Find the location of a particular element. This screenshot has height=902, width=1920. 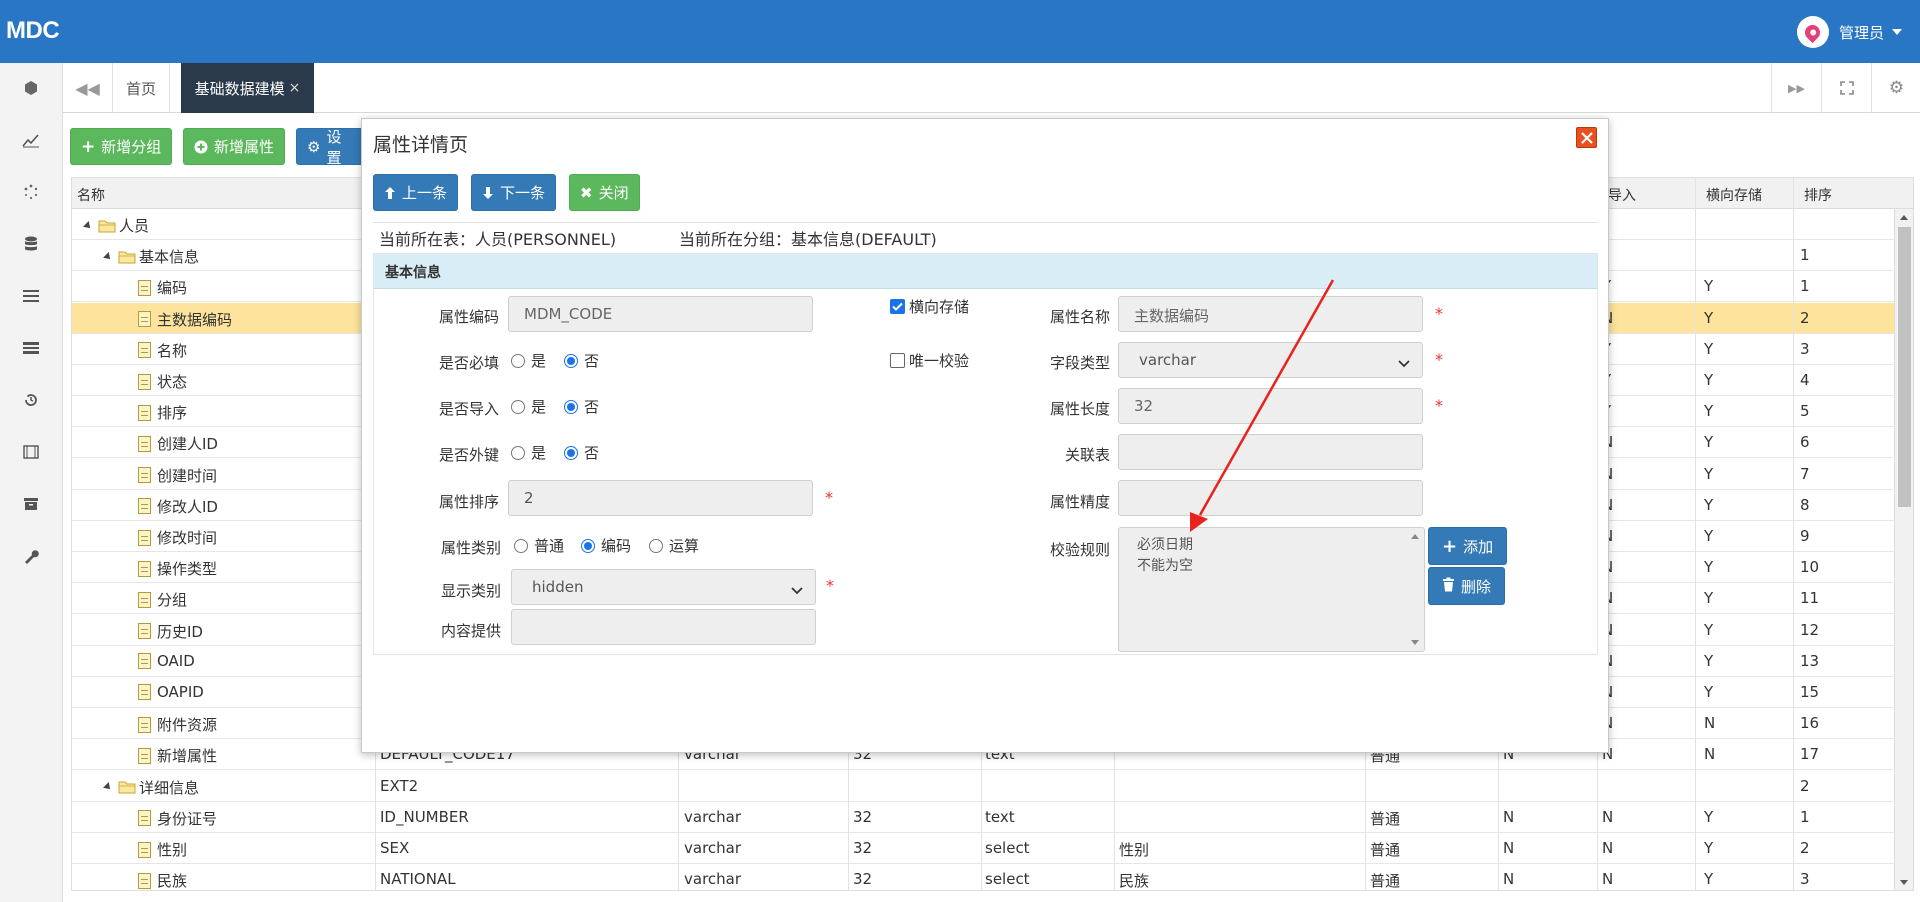

attr-code-field: MDM_CODE is located at coordinates (660, 314).